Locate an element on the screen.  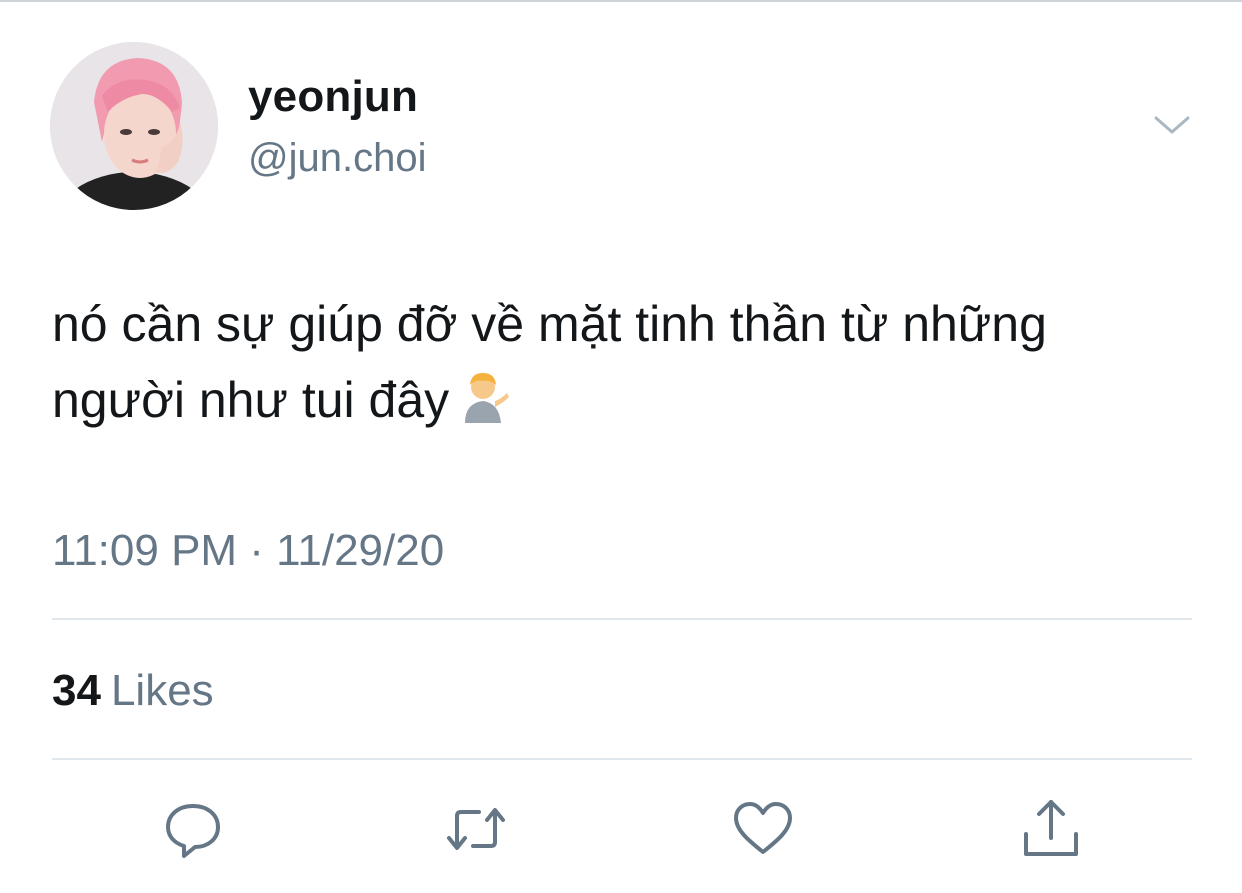
chevron-down-icon is located at coordinates (1172, 125).